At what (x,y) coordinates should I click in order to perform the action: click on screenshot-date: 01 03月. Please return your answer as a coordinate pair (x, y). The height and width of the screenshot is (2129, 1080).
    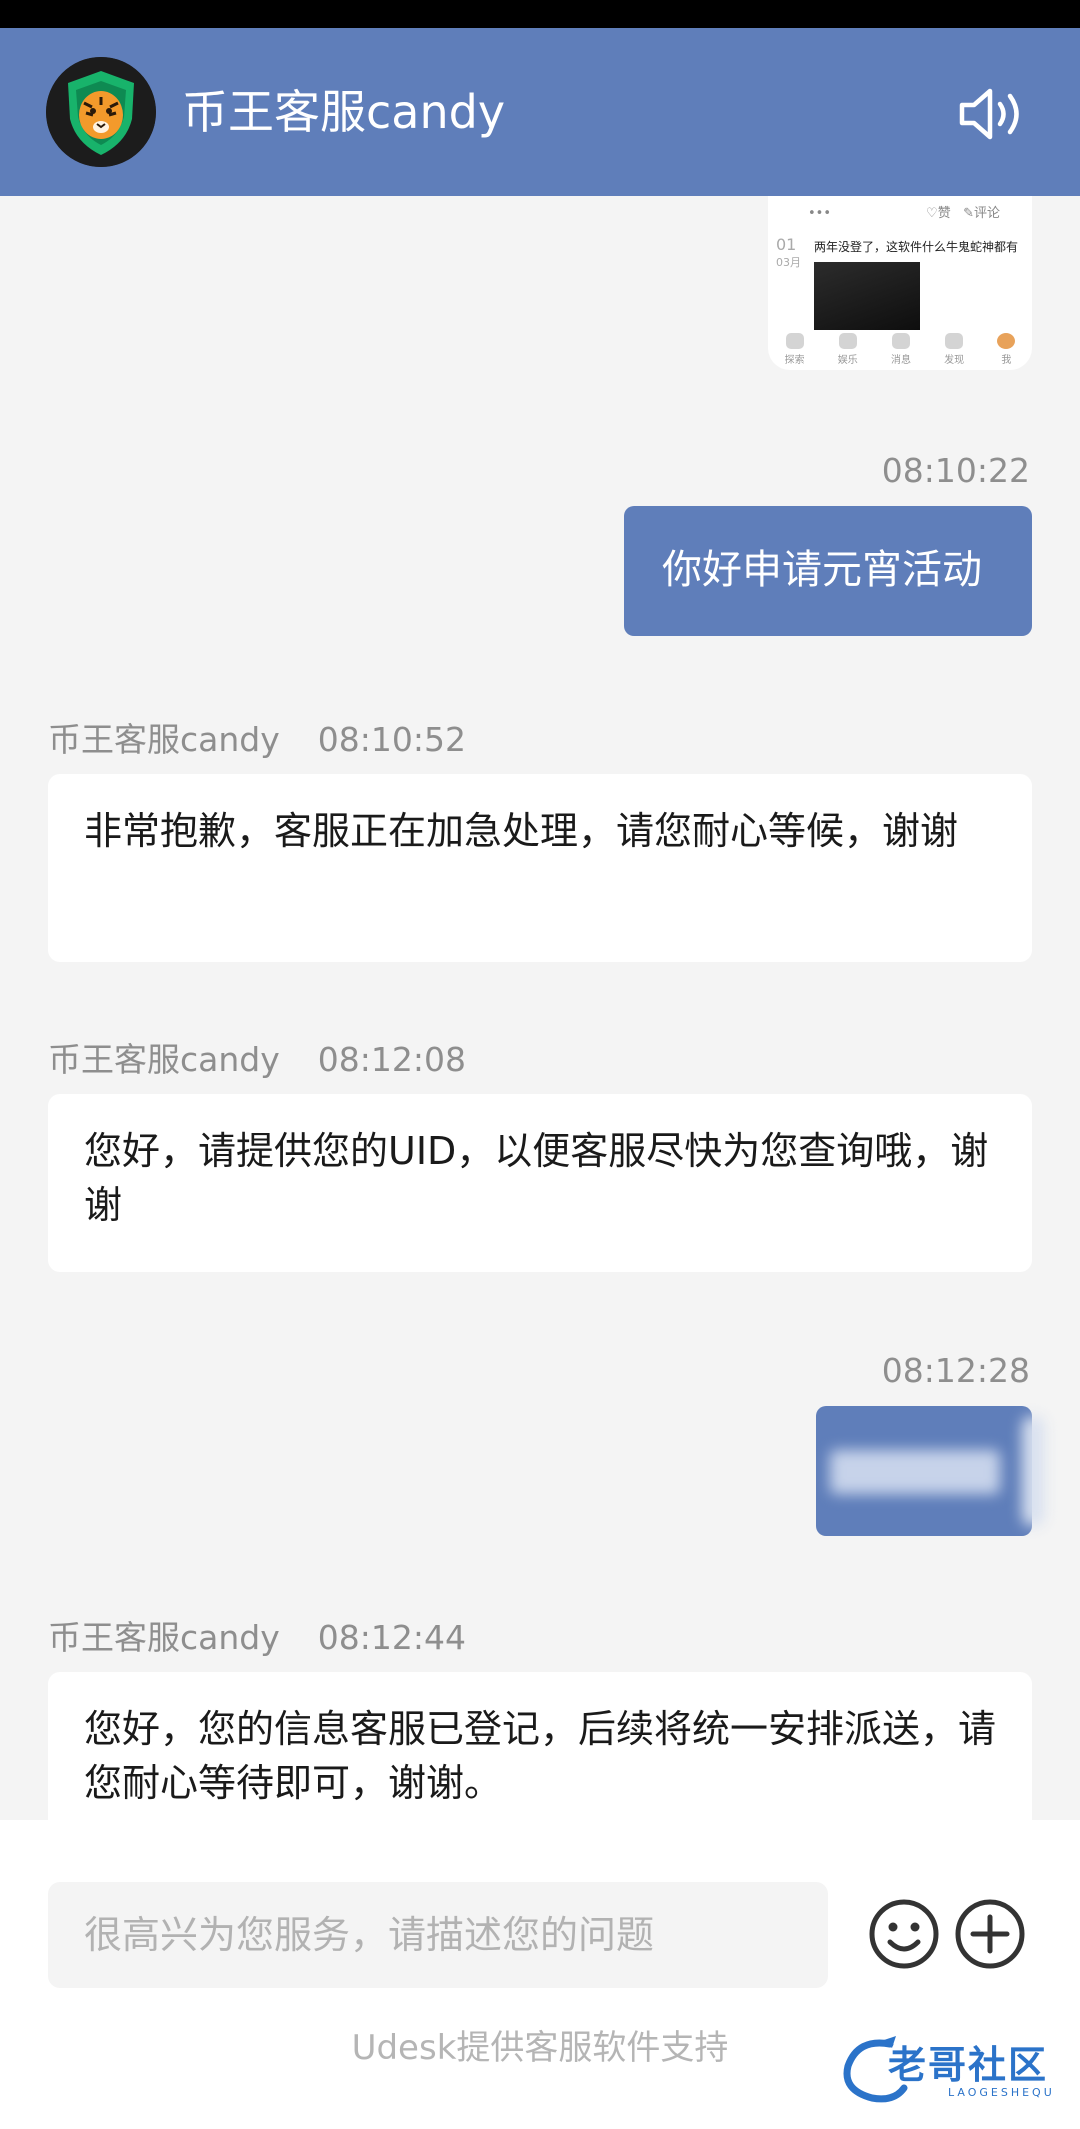
    Looking at the image, I should click on (788, 252).